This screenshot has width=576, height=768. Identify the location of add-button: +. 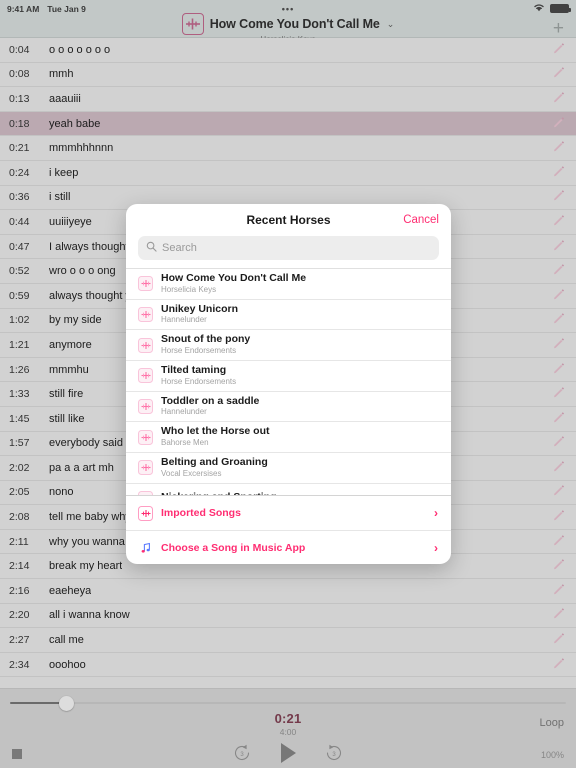
(558, 28).